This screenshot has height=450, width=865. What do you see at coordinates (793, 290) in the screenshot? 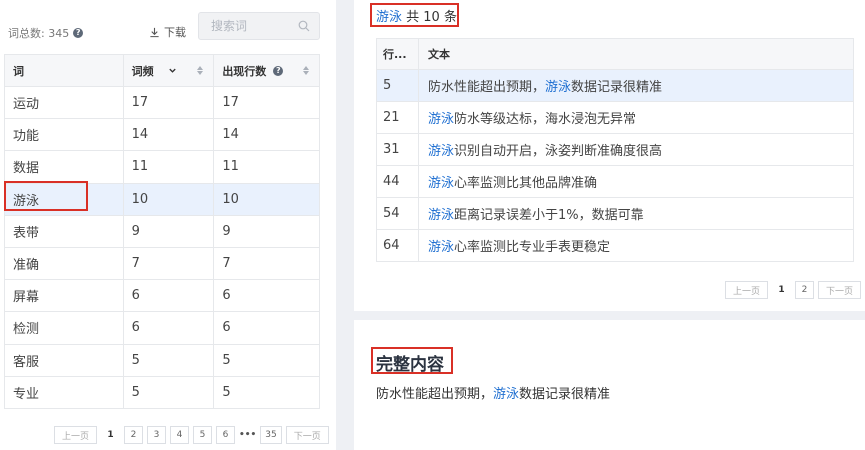
I see `sentence-pagination: 上一页 1 2 下一页` at bounding box center [793, 290].